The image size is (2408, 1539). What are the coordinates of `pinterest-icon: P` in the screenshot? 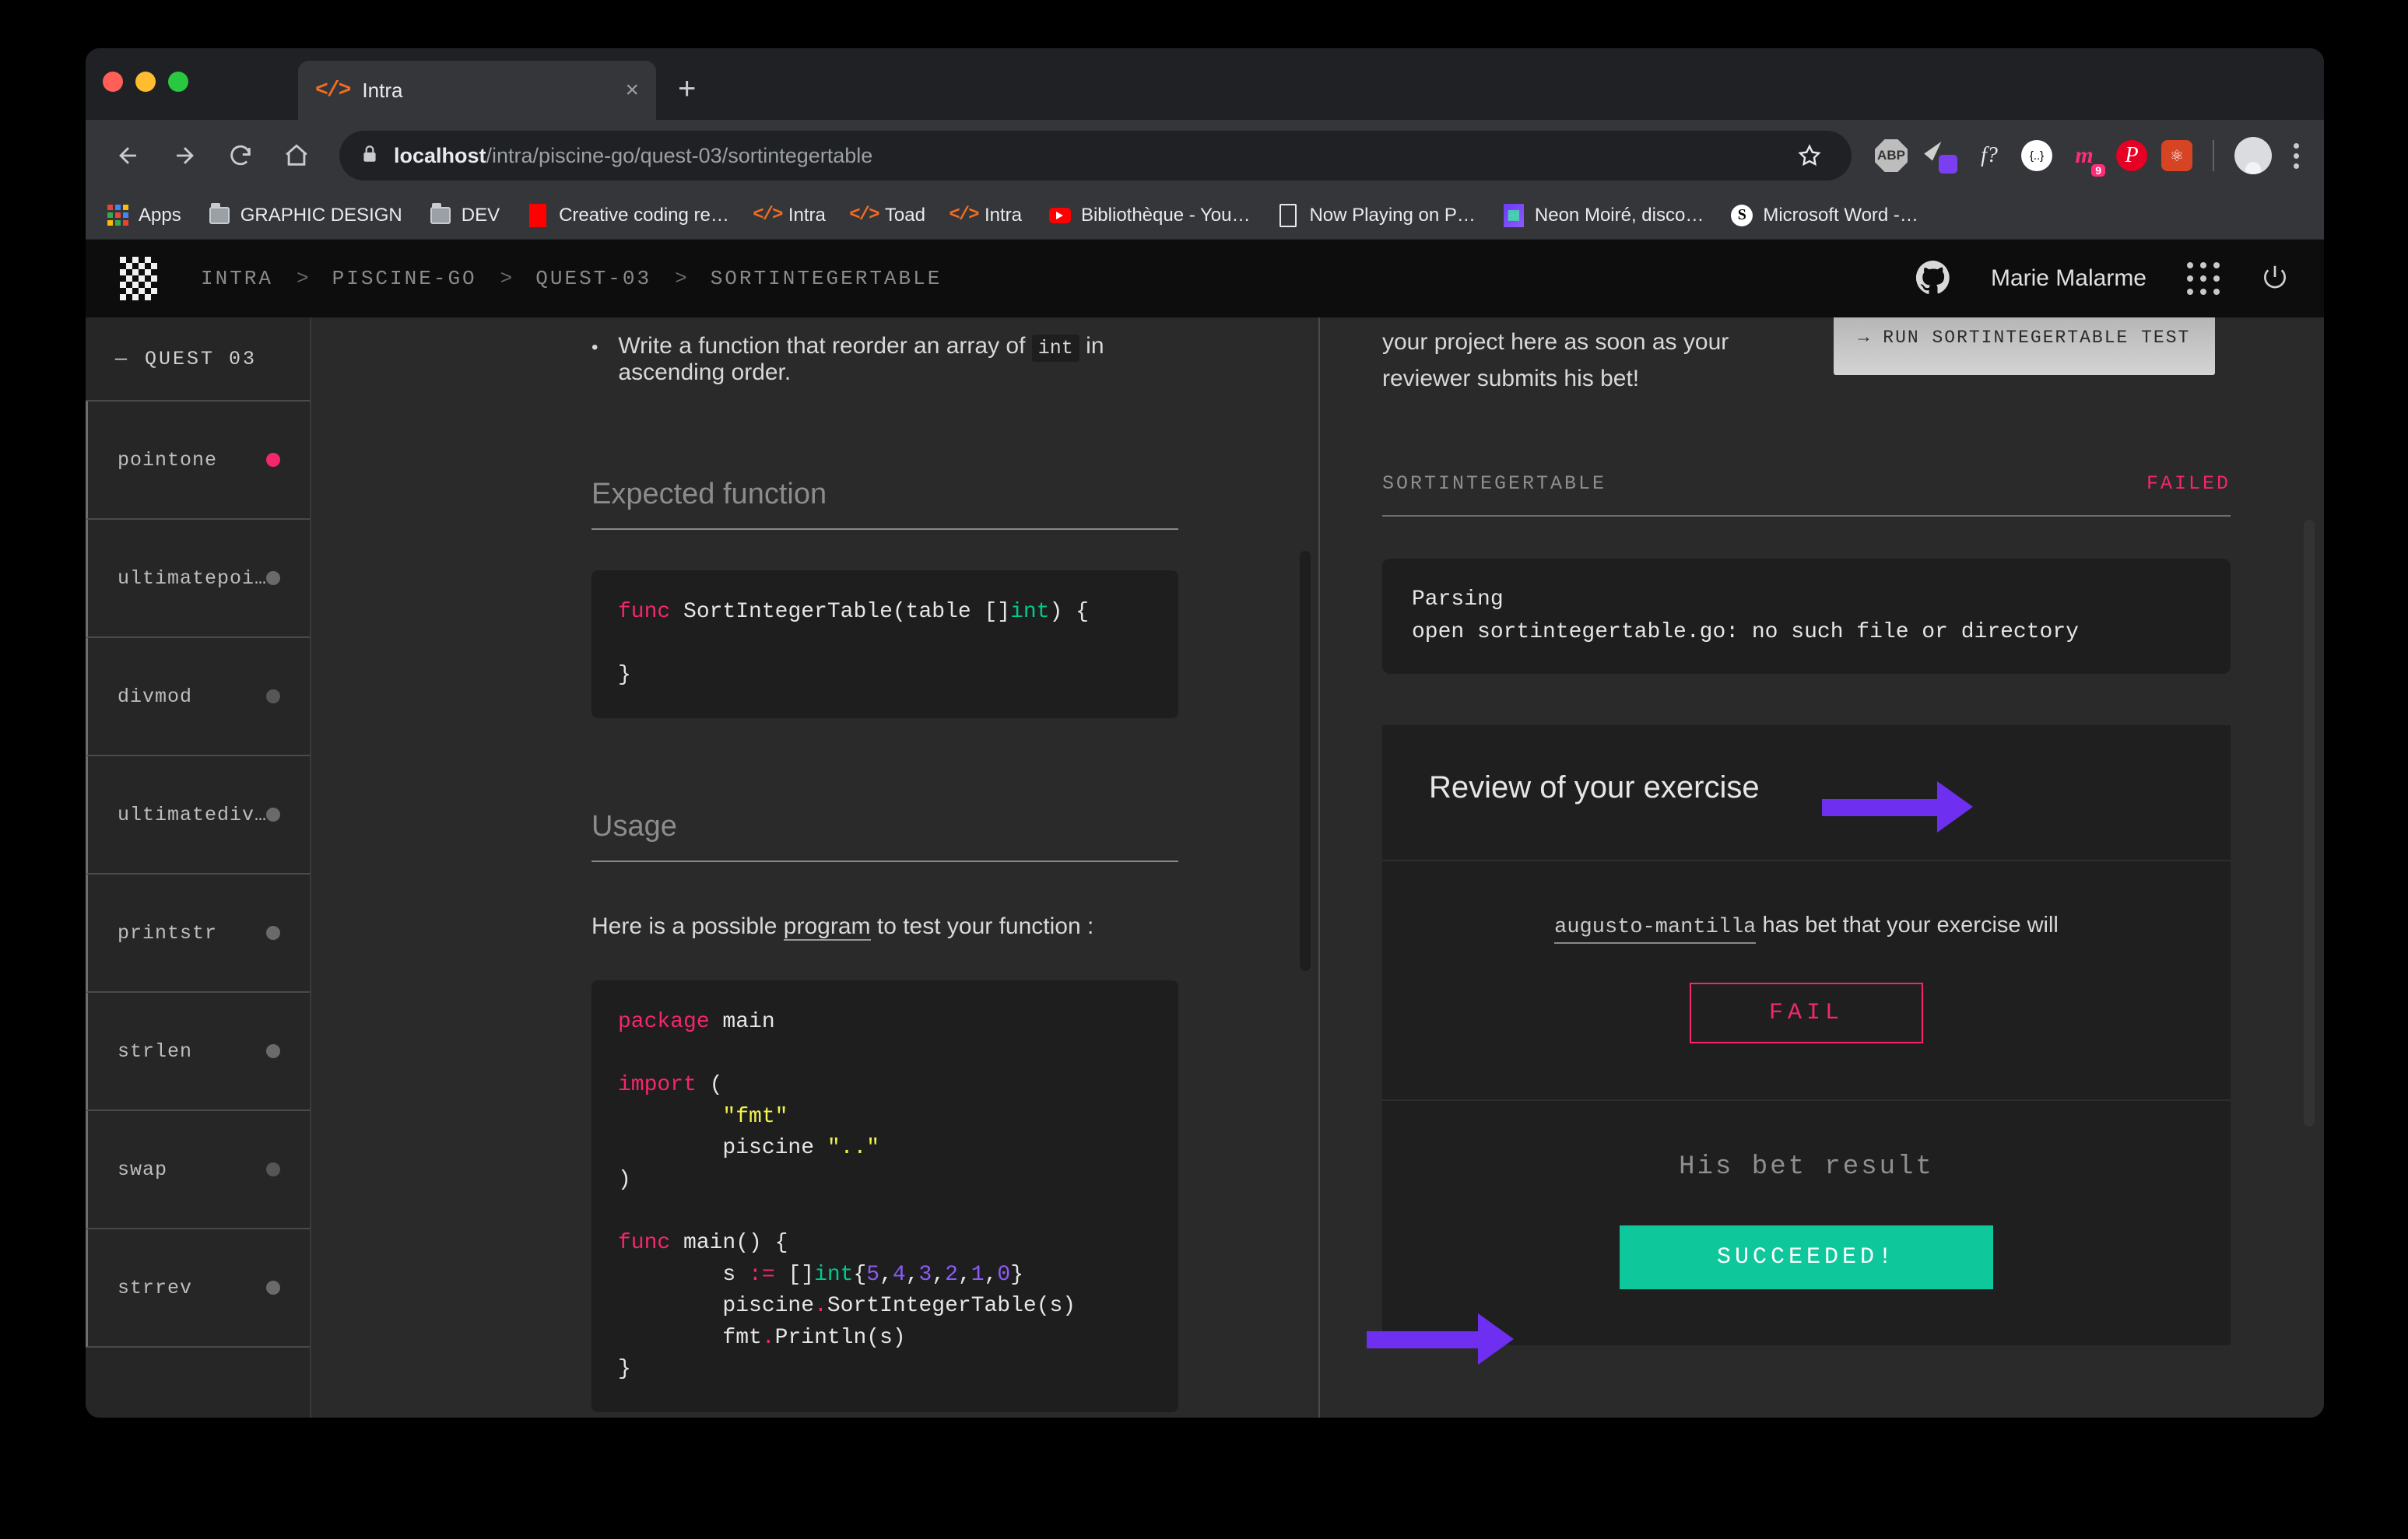 It's located at (2132, 155).